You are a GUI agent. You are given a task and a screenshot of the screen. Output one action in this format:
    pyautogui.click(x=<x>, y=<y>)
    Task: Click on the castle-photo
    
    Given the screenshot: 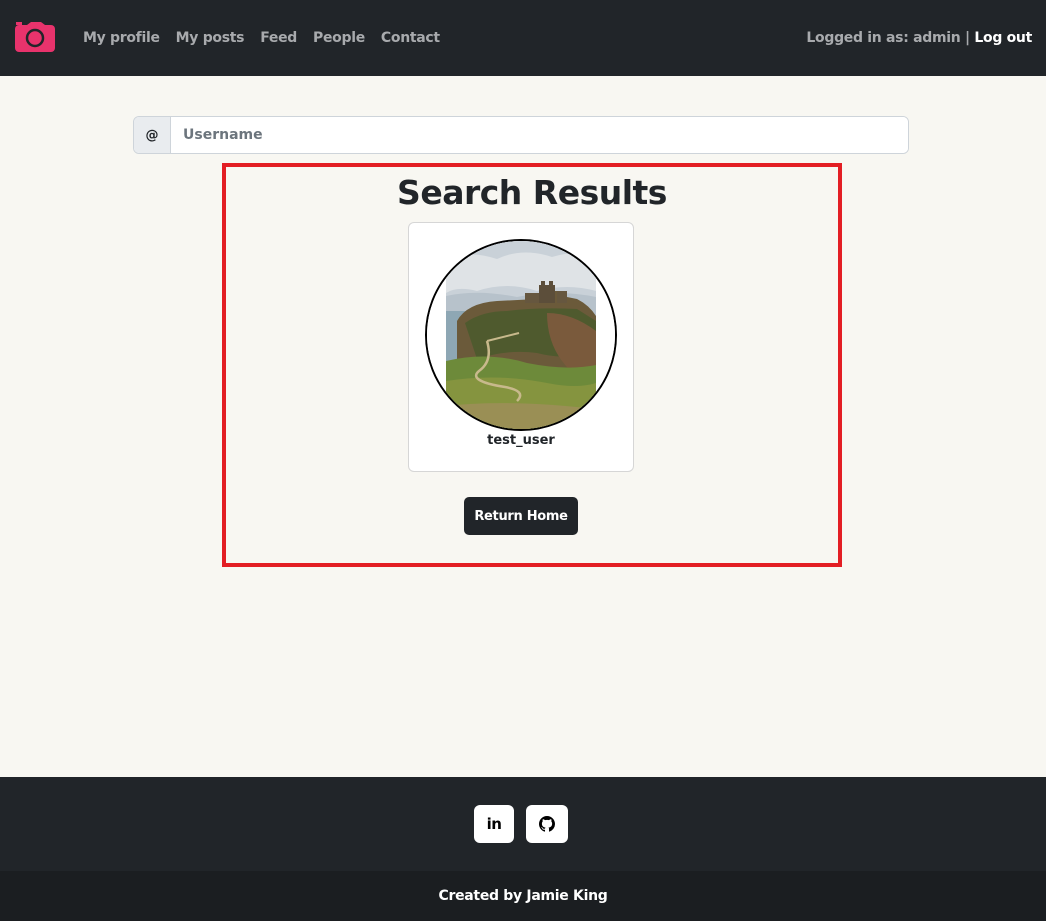 What is the action you would take?
    pyautogui.click(x=521, y=335)
    